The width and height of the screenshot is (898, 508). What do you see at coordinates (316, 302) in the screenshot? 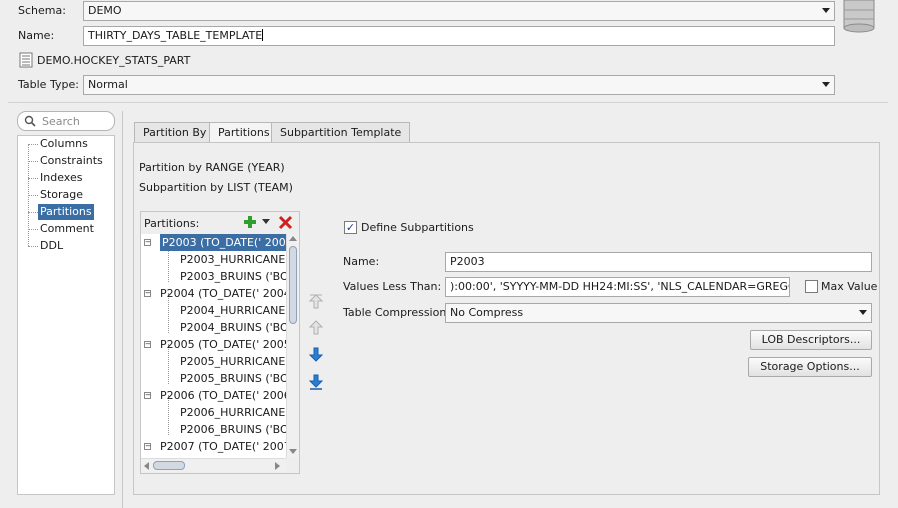
I see `move-to-top-icon` at bounding box center [316, 302].